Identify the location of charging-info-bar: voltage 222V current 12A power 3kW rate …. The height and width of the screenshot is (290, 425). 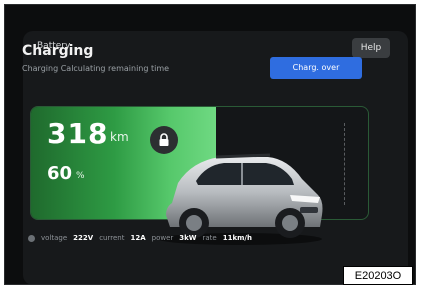
(140, 238).